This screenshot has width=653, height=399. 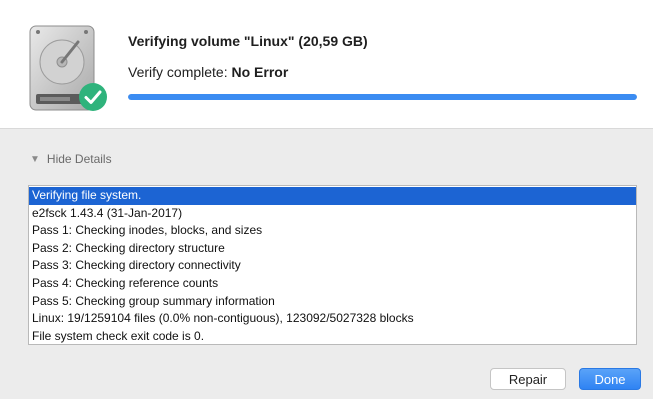 I want to click on status-prefix: Verify complete:, so click(x=180, y=72).